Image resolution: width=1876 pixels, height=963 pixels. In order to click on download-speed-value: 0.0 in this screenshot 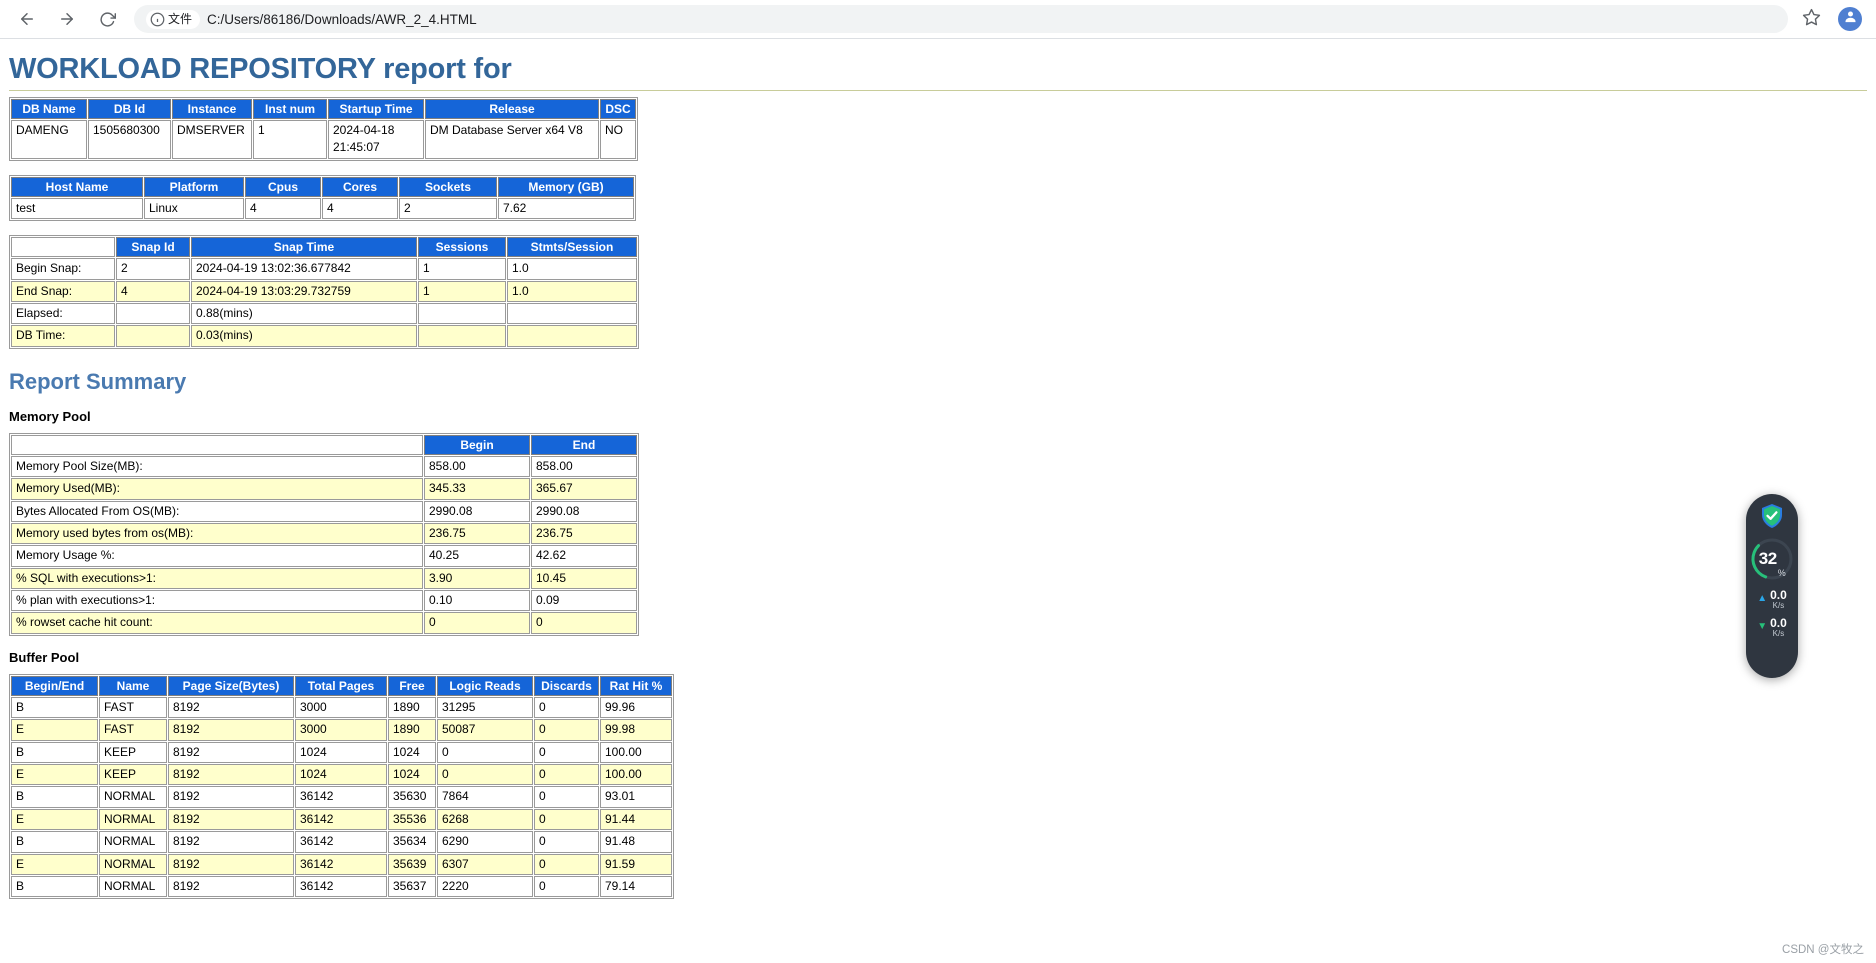, I will do `click(1778, 622)`.